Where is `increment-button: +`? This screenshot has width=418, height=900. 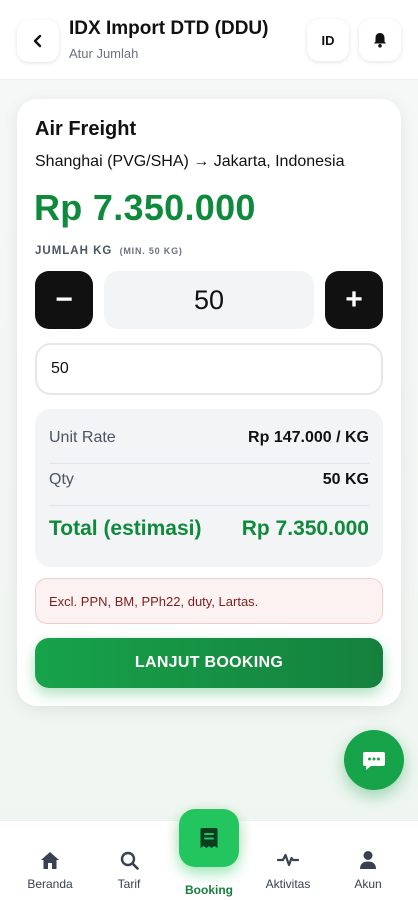
increment-button: + is located at coordinates (354, 300).